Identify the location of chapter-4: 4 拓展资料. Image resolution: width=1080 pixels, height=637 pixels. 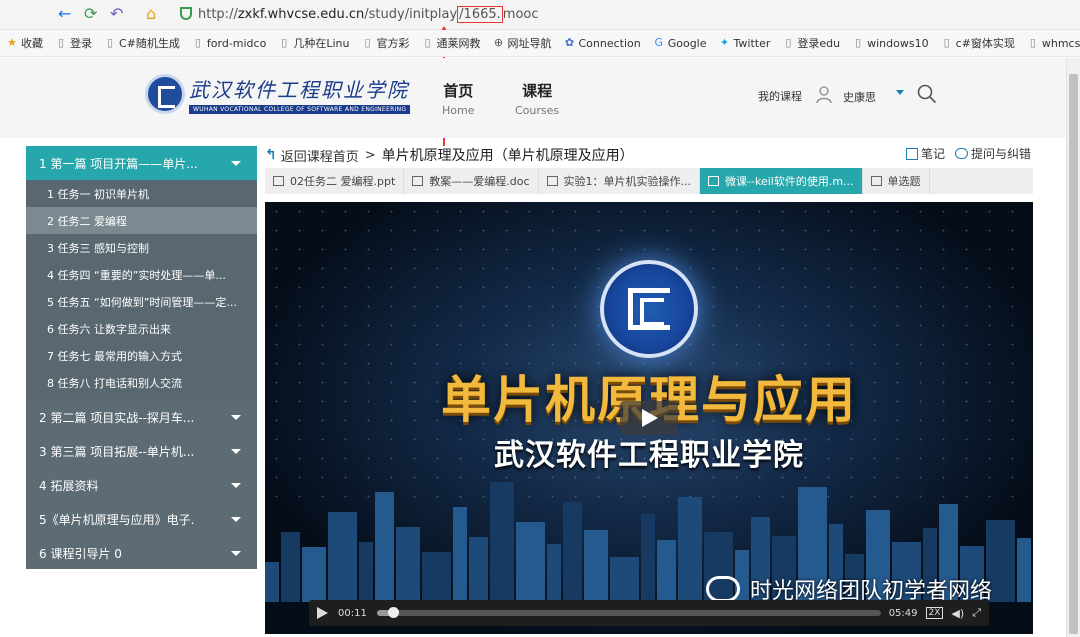
(141, 485).